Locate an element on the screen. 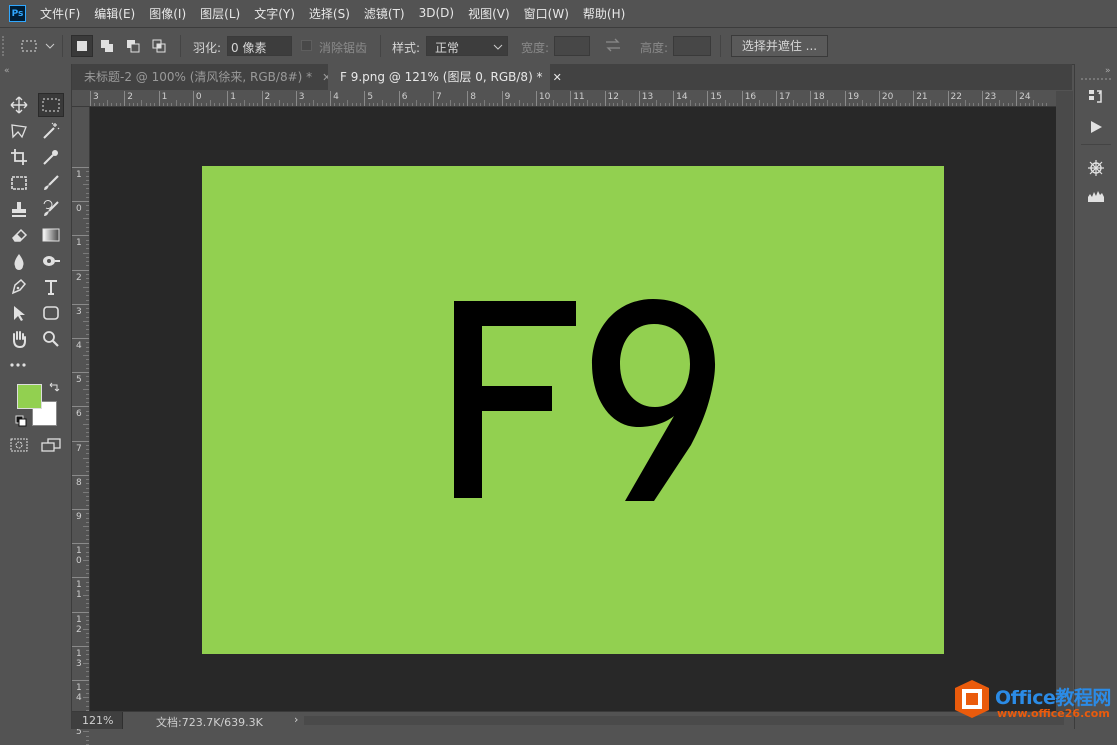 This screenshot has height=745, width=1117. menu-window: 窗口(W) is located at coordinates (546, 13).